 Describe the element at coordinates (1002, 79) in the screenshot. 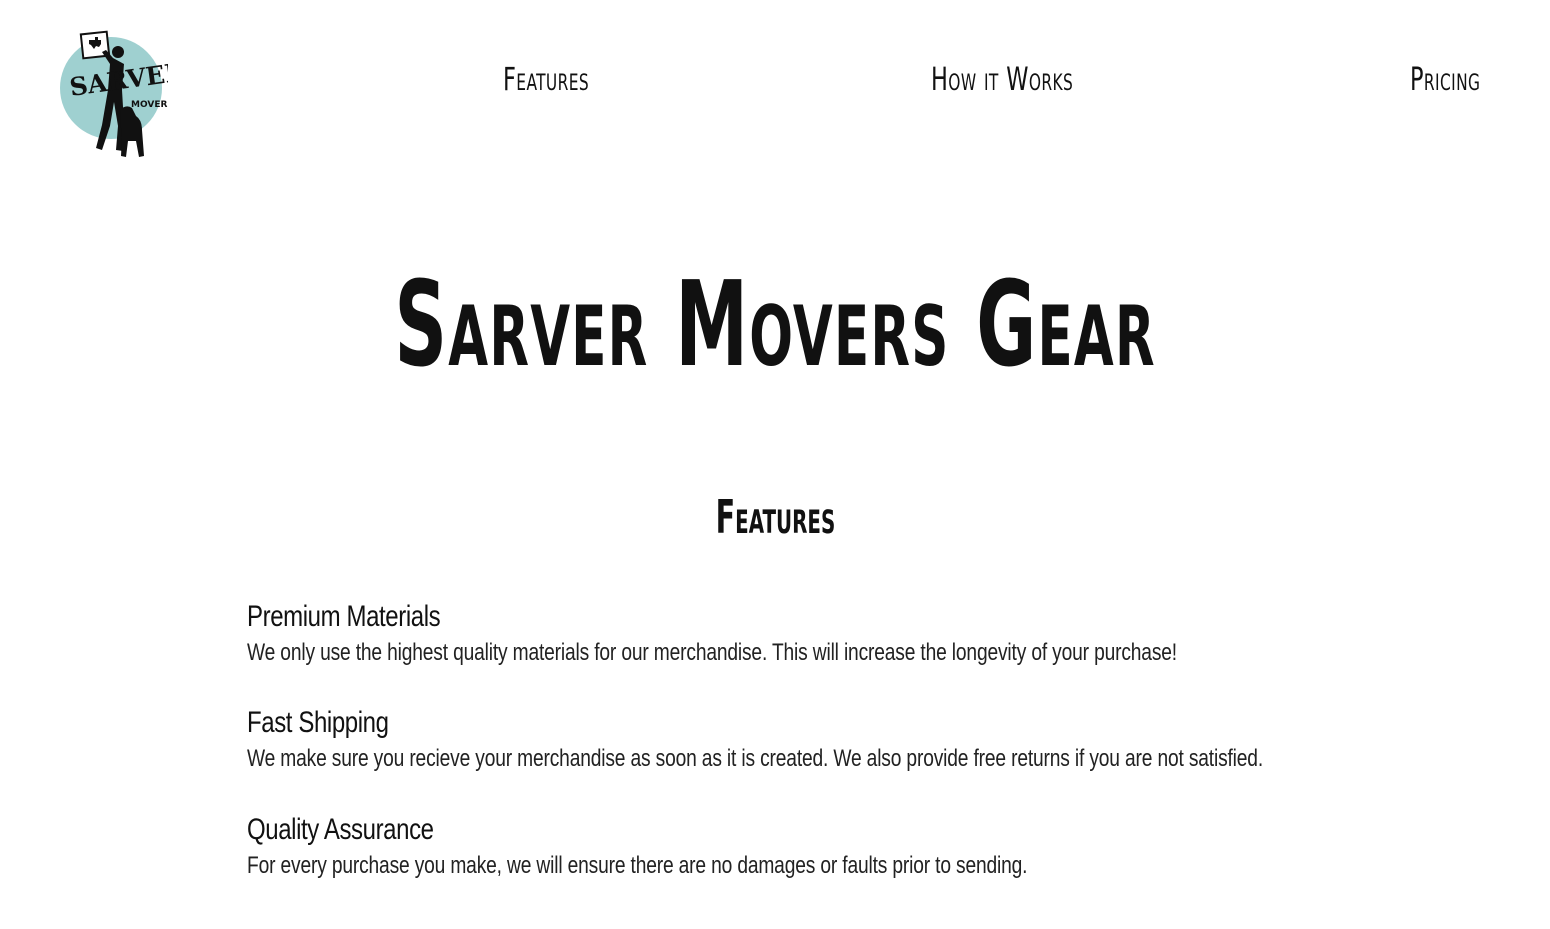

I see `nav-link-how-it-works: How it Works` at that location.